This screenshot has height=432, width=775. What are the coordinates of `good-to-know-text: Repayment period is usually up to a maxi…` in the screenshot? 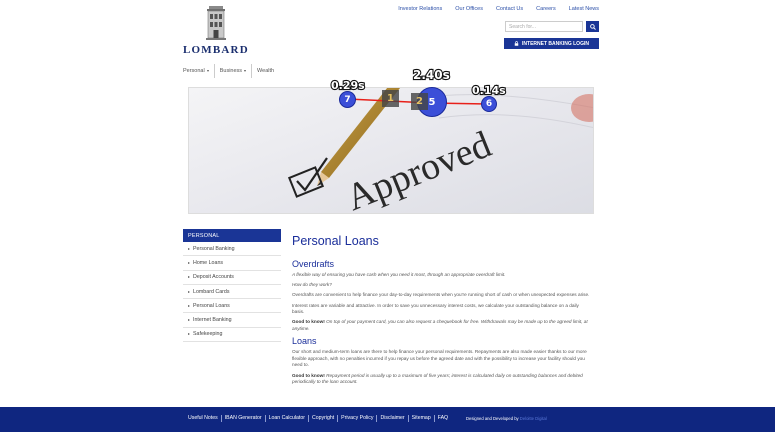 It's located at (437, 378).